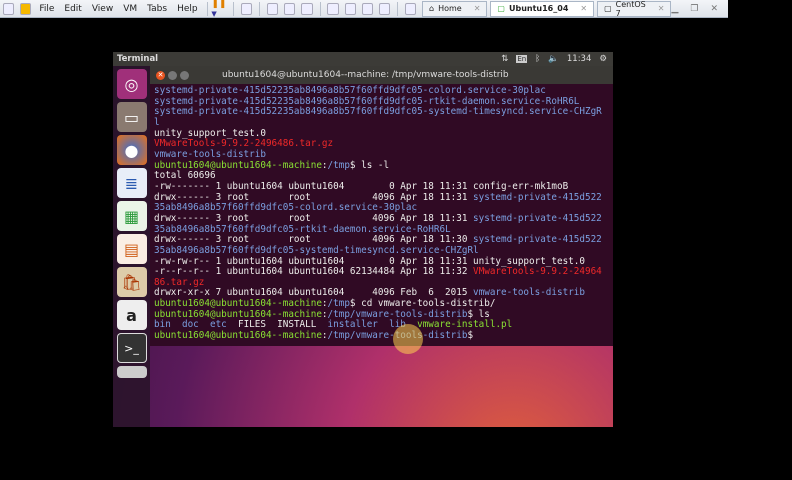 This screenshot has width=792, height=480. I want to click on tab-centos-7: ▢ CentOS 7 ✕, so click(634, 9).